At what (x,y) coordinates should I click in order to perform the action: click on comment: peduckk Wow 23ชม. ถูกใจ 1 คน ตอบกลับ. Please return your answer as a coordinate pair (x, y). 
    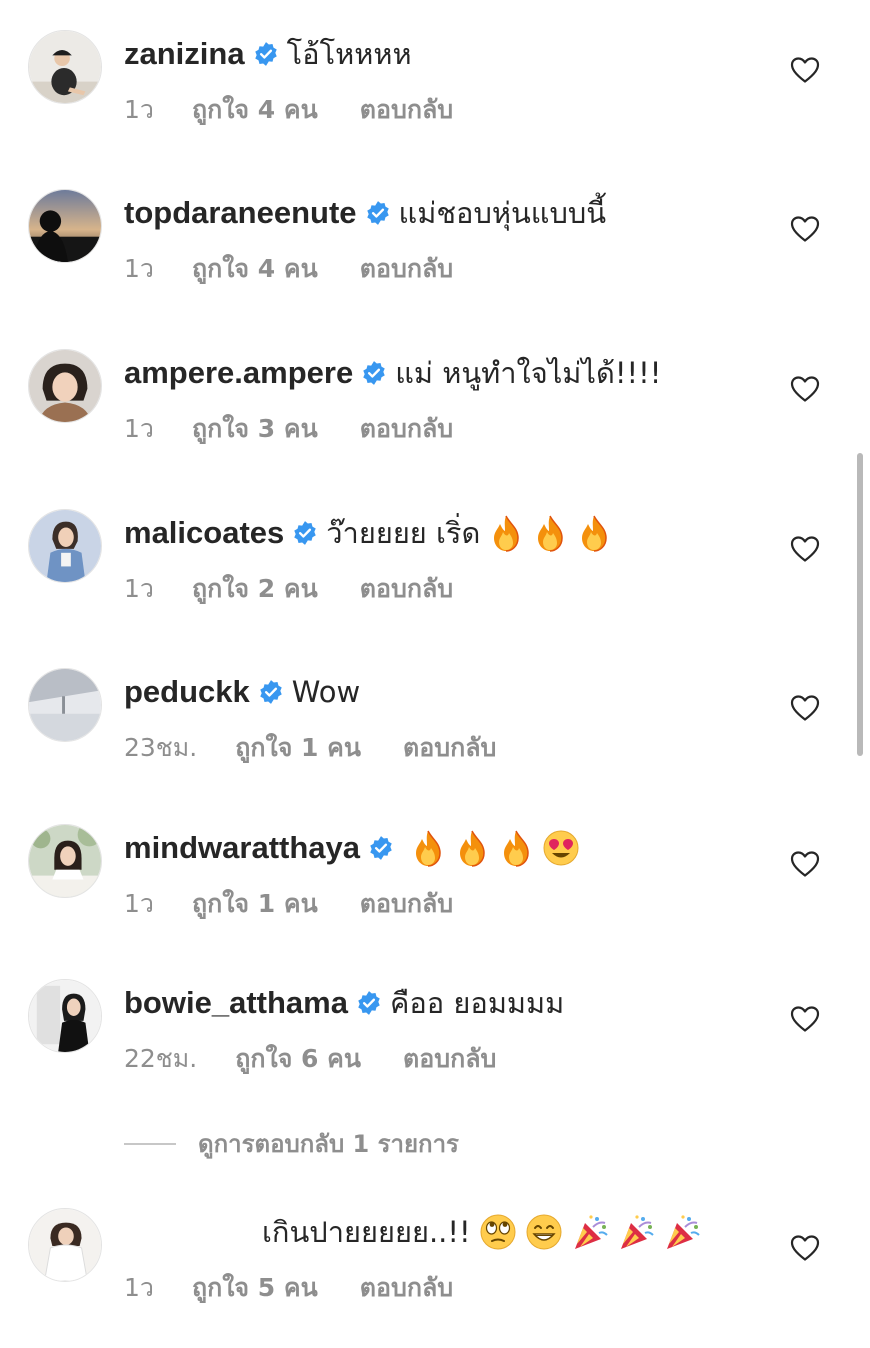
    Looking at the image, I should click on (435, 738).